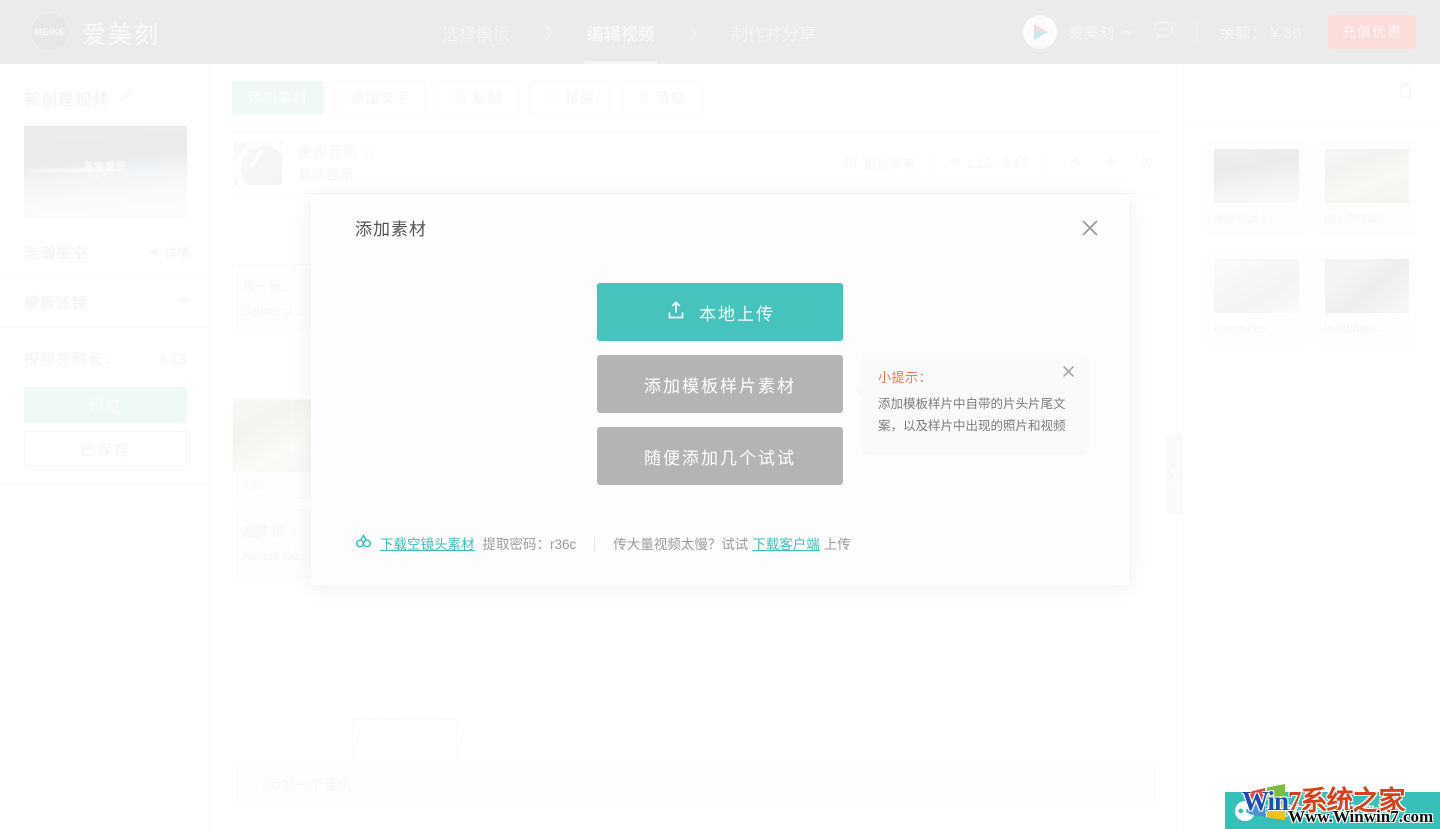 Image resolution: width=1440 pixels, height=829 pixels. I want to click on add-random-button: 随便添加几个试试, so click(720, 456).